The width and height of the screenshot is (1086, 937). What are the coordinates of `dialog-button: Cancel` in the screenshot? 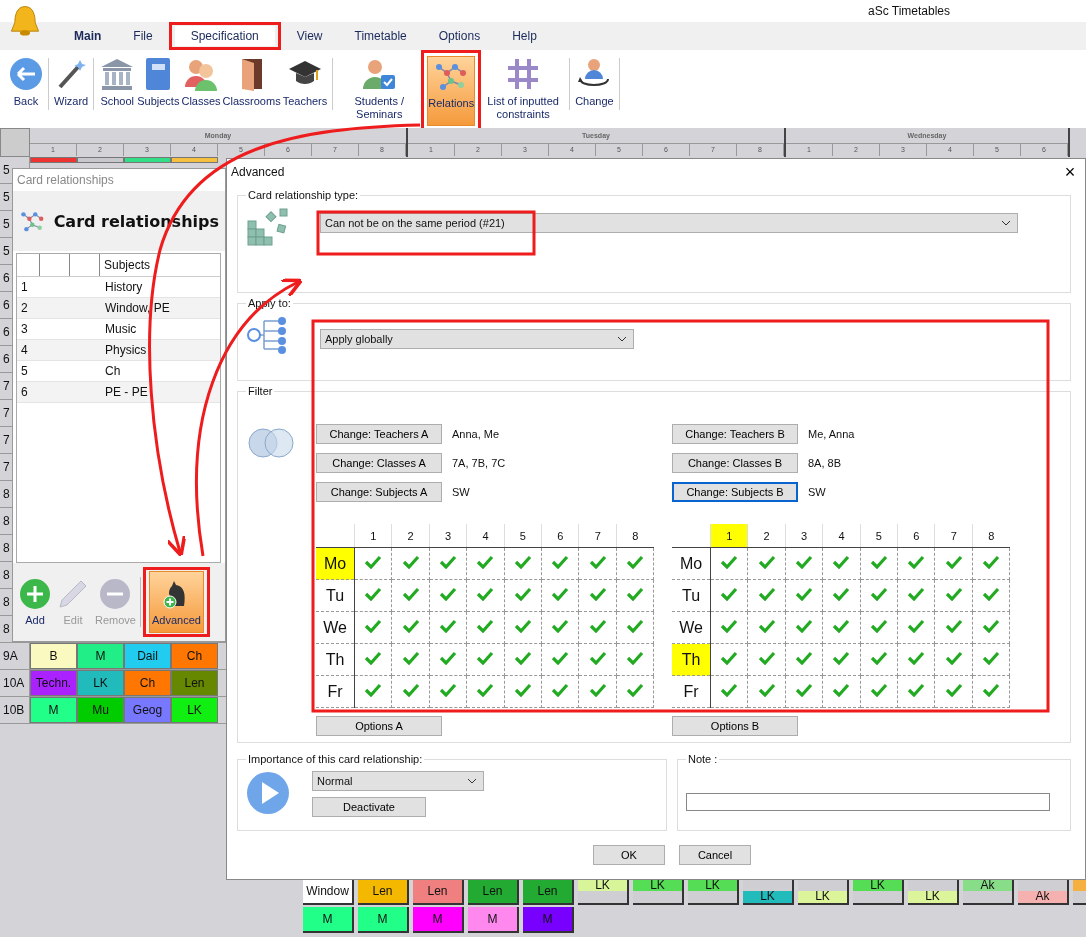 It's located at (715, 855).